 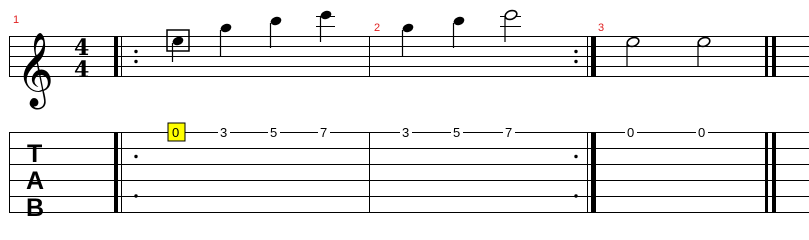 I want to click on tab-clef-b: B, so click(x=35, y=208).